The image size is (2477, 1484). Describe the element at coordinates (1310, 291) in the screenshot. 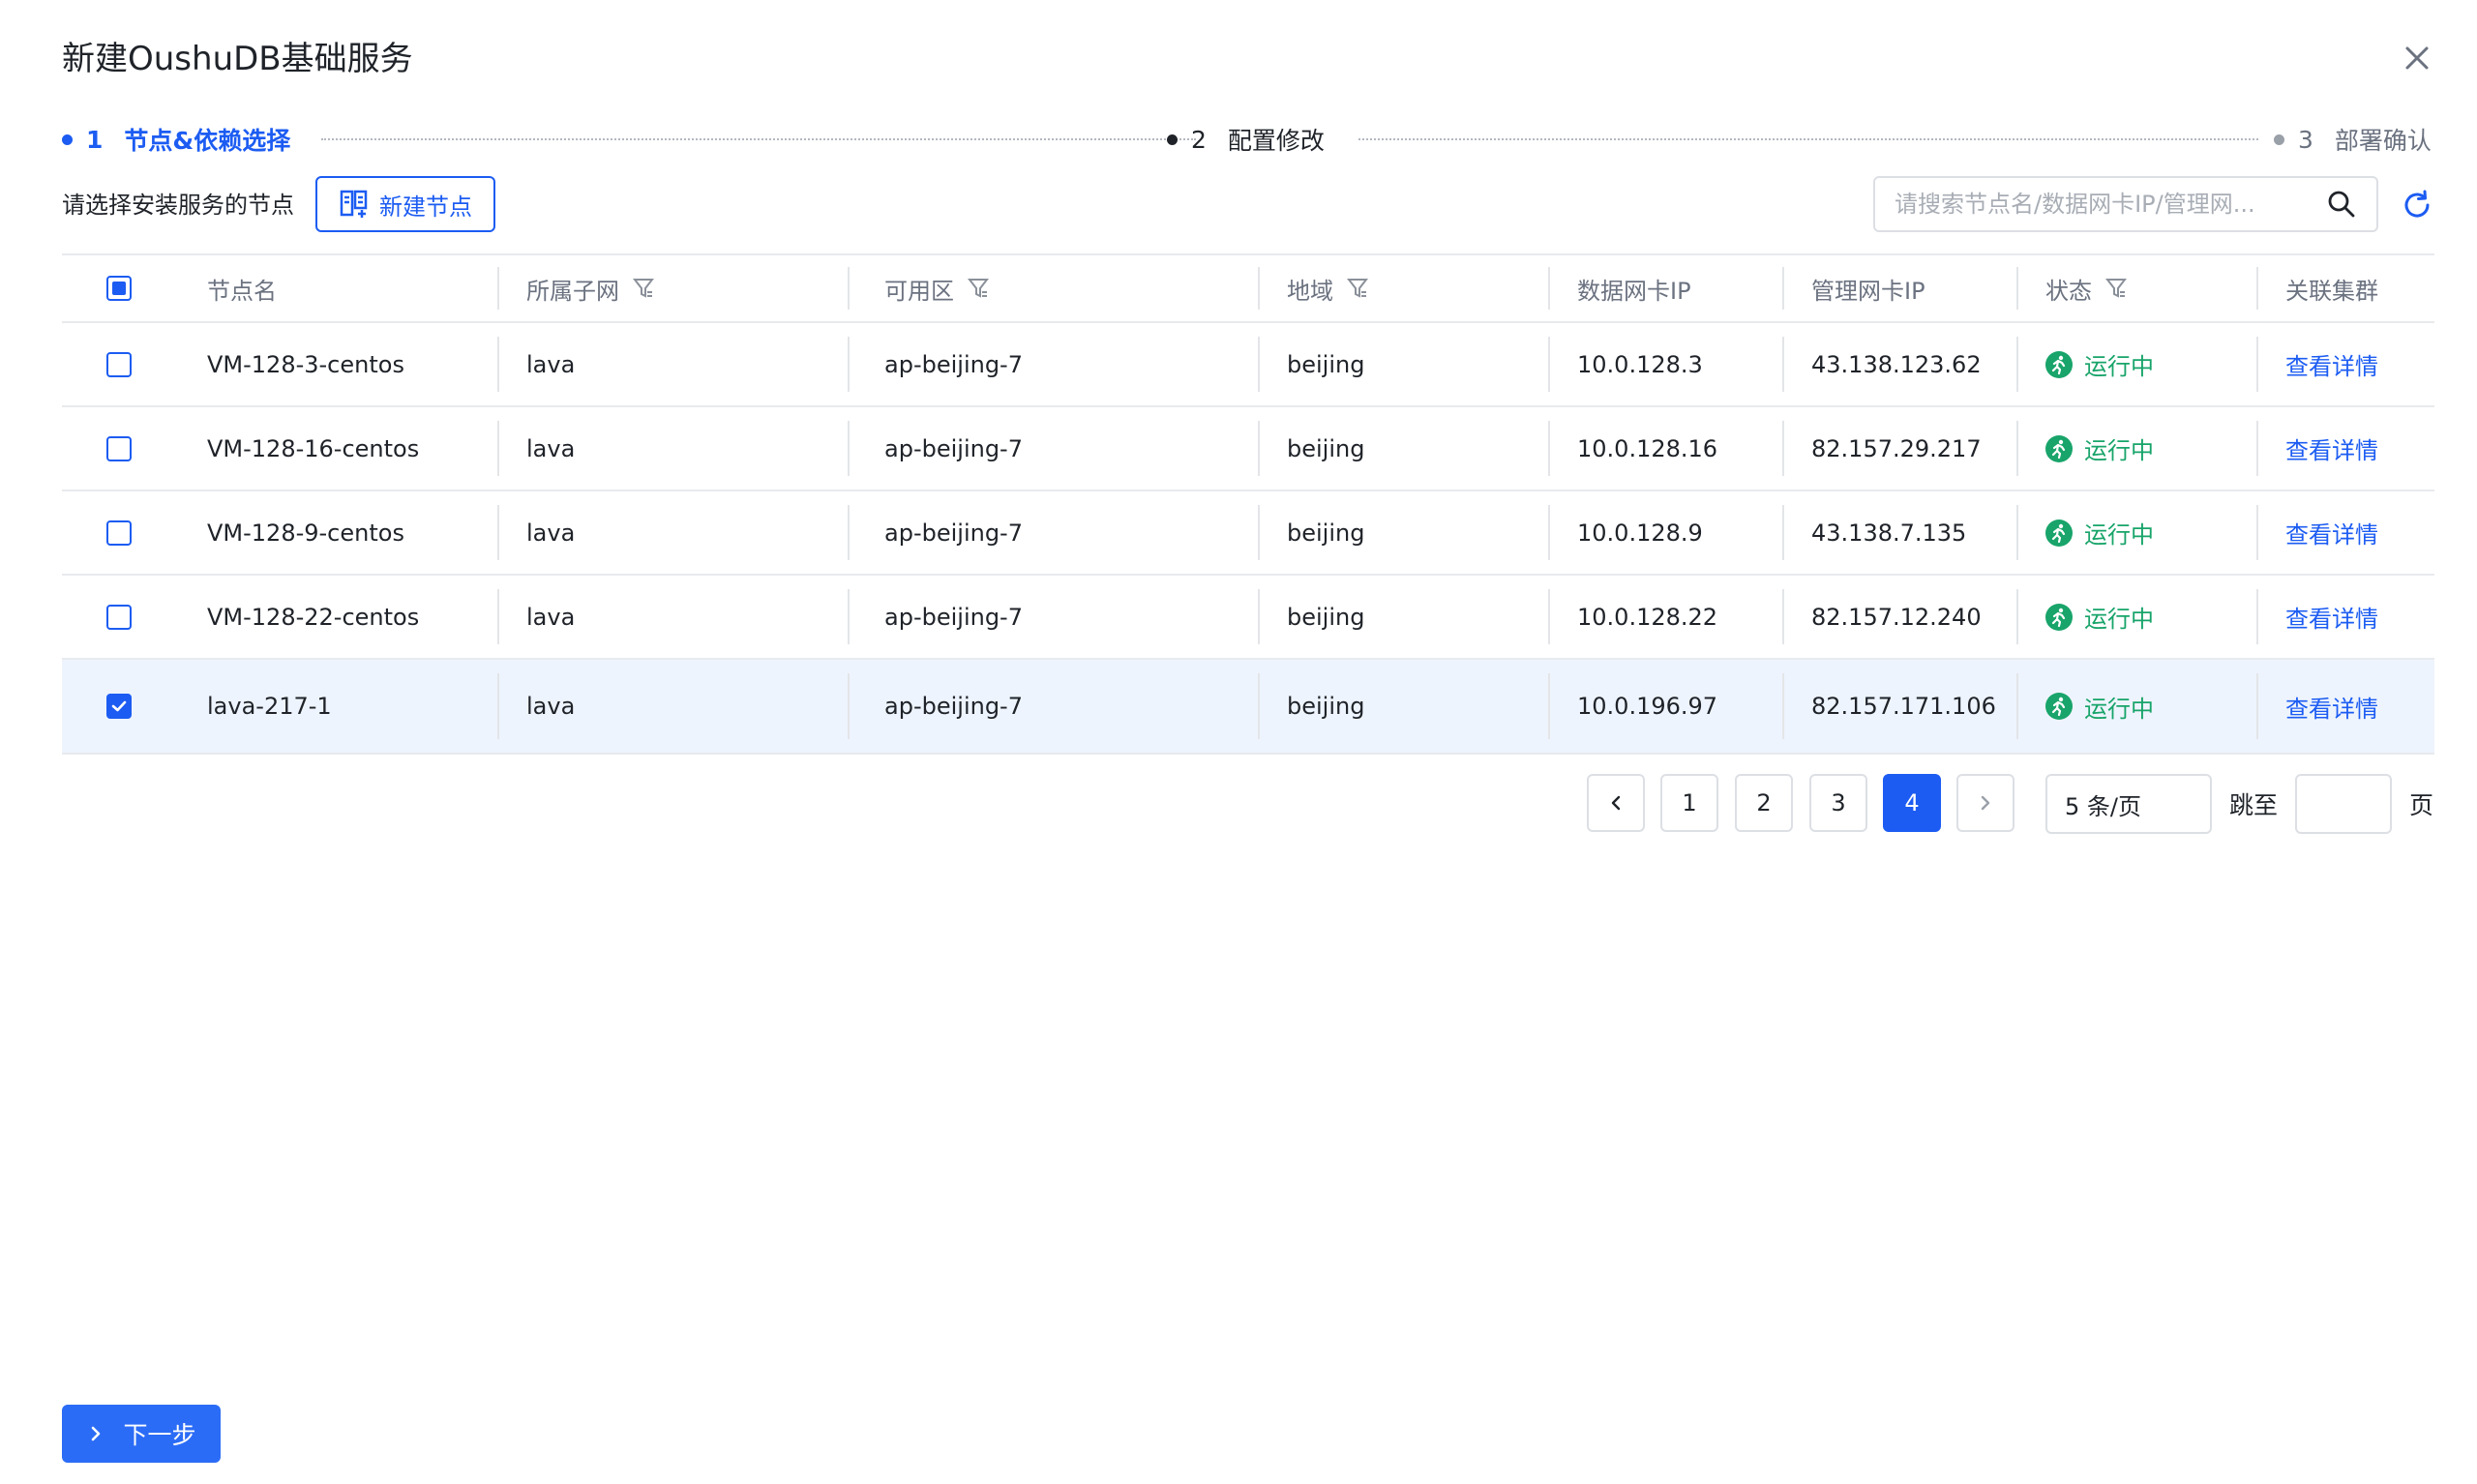

I see `col-label: 地域` at that location.